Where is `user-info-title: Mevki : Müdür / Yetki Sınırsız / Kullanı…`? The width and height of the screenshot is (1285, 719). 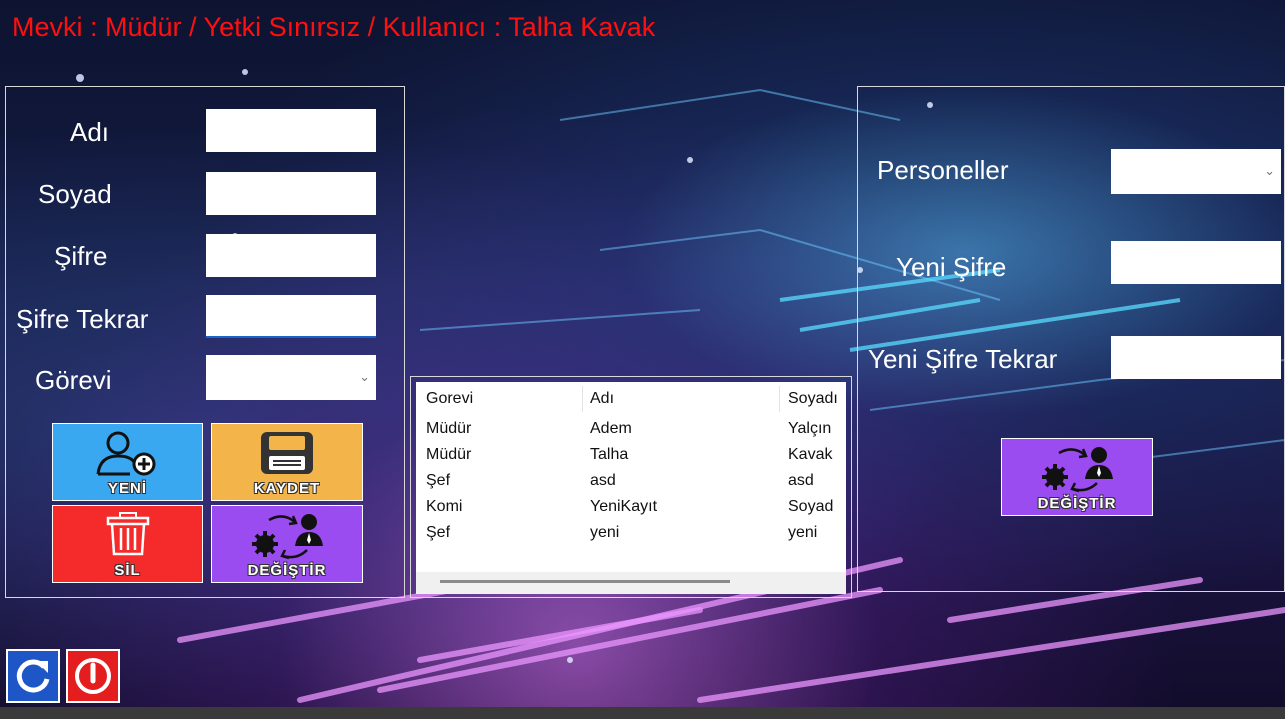 user-info-title: Mevki : Müdür / Yetki Sınırsız / Kullanı… is located at coordinates (334, 27).